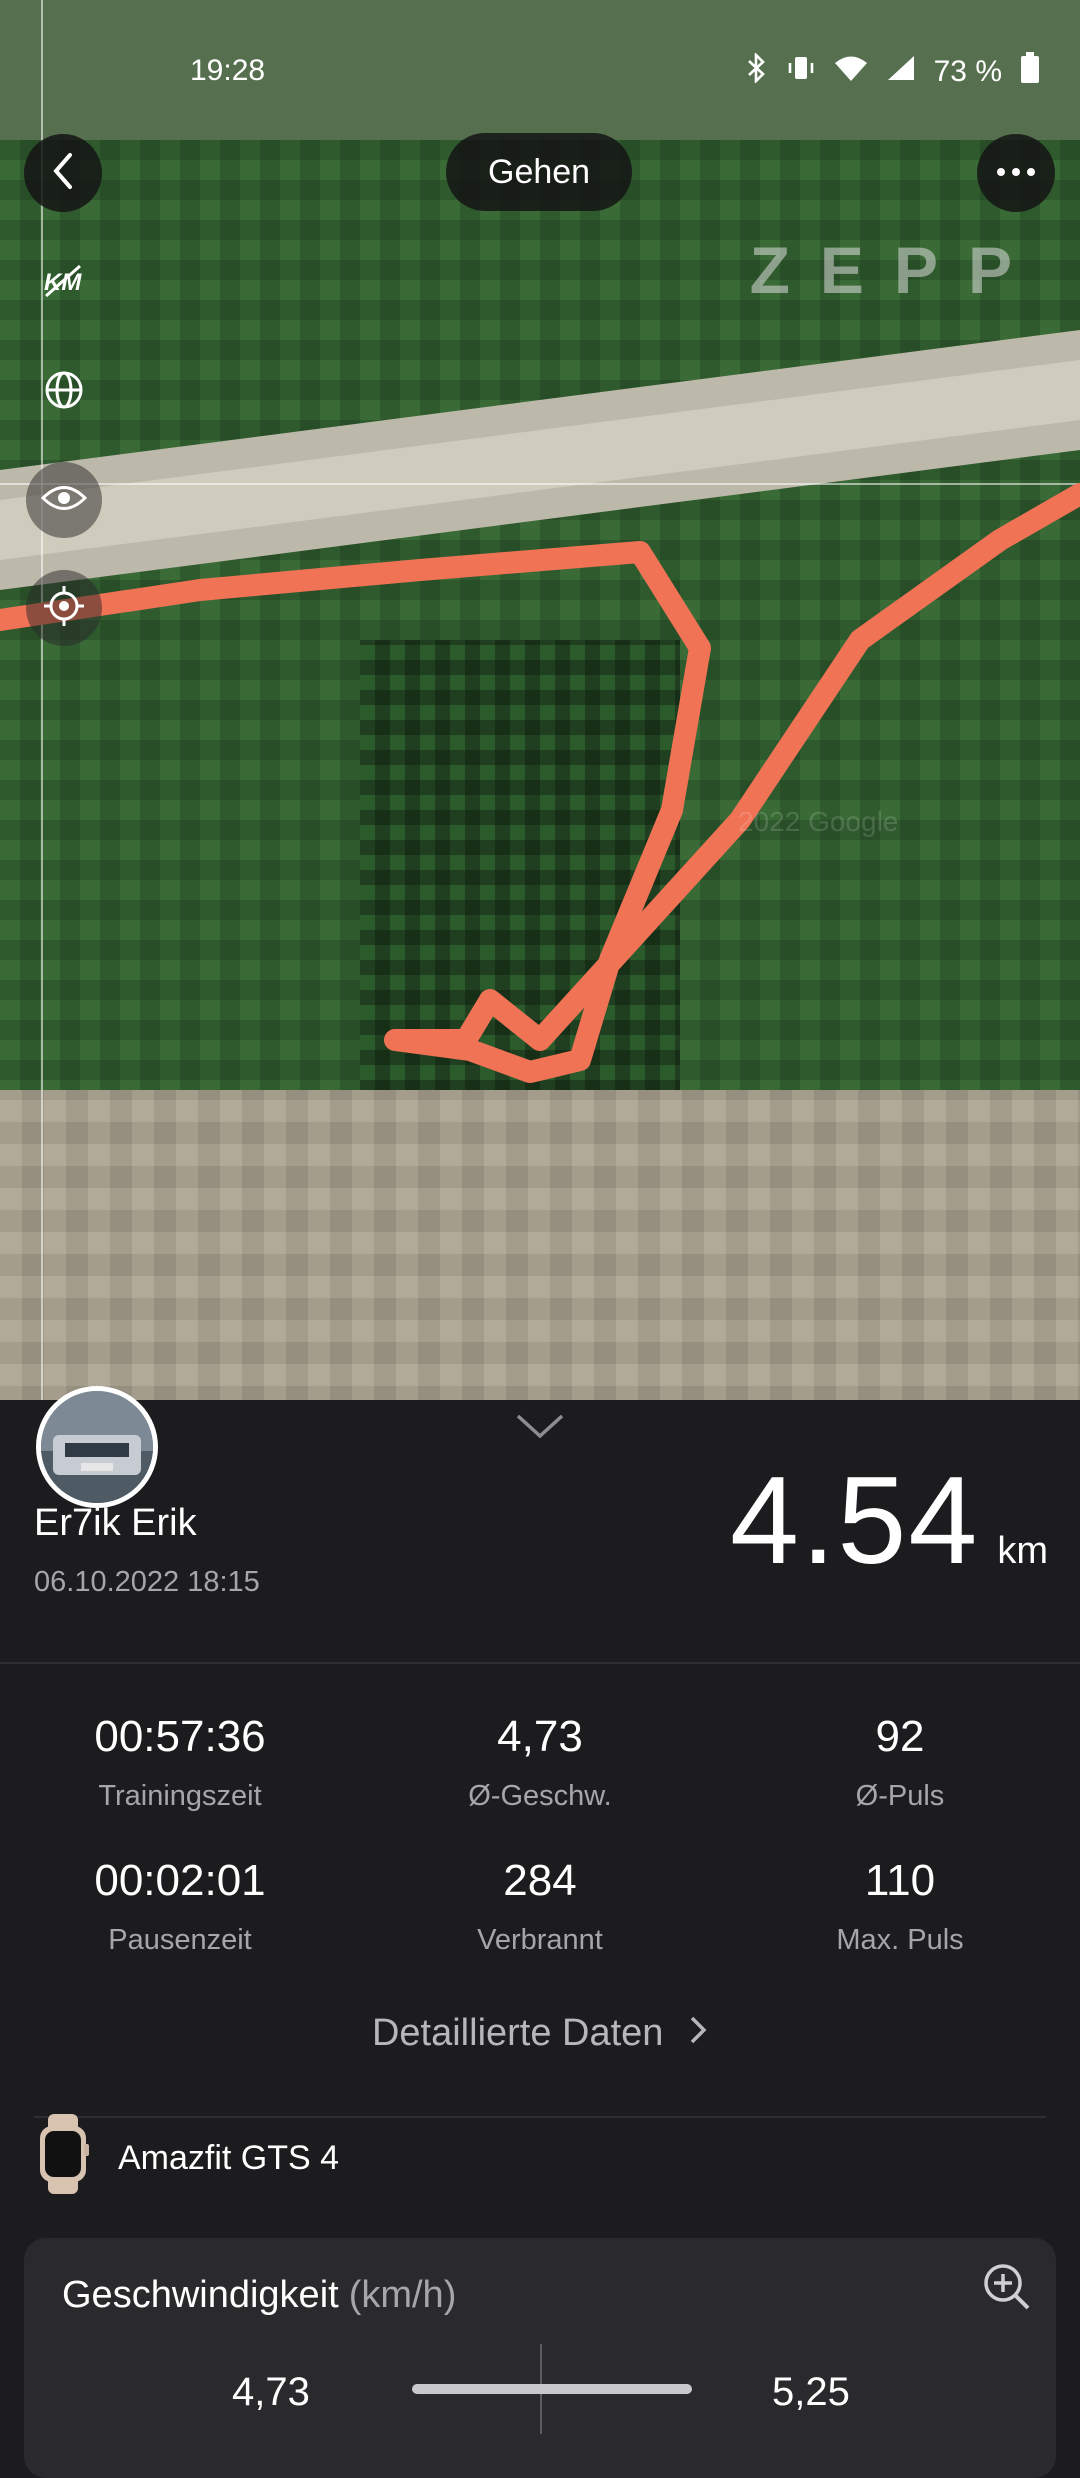  Describe the element at coordinates (757, 71) in the screenshot. I see `bluetooth-icon` at that location.